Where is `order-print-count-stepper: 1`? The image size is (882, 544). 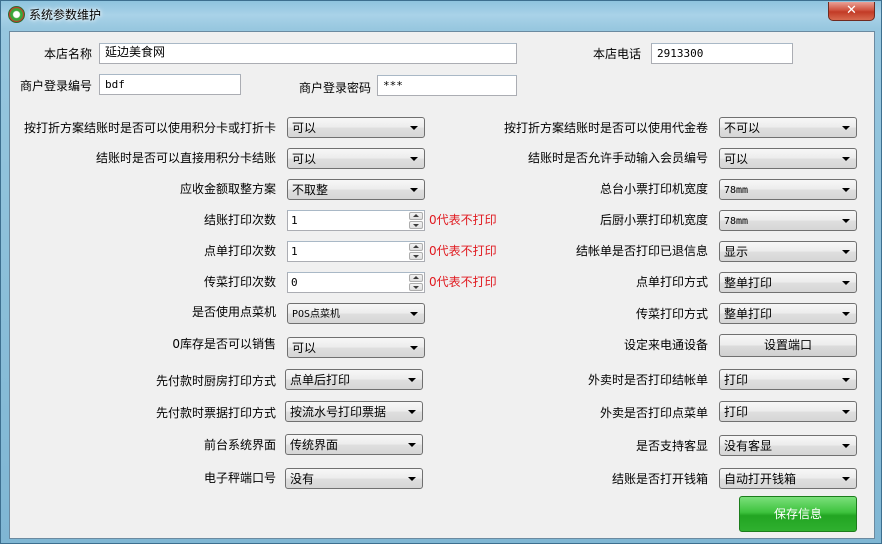
order-print-count-stepper: 1 is located at coordinates (356, 251).